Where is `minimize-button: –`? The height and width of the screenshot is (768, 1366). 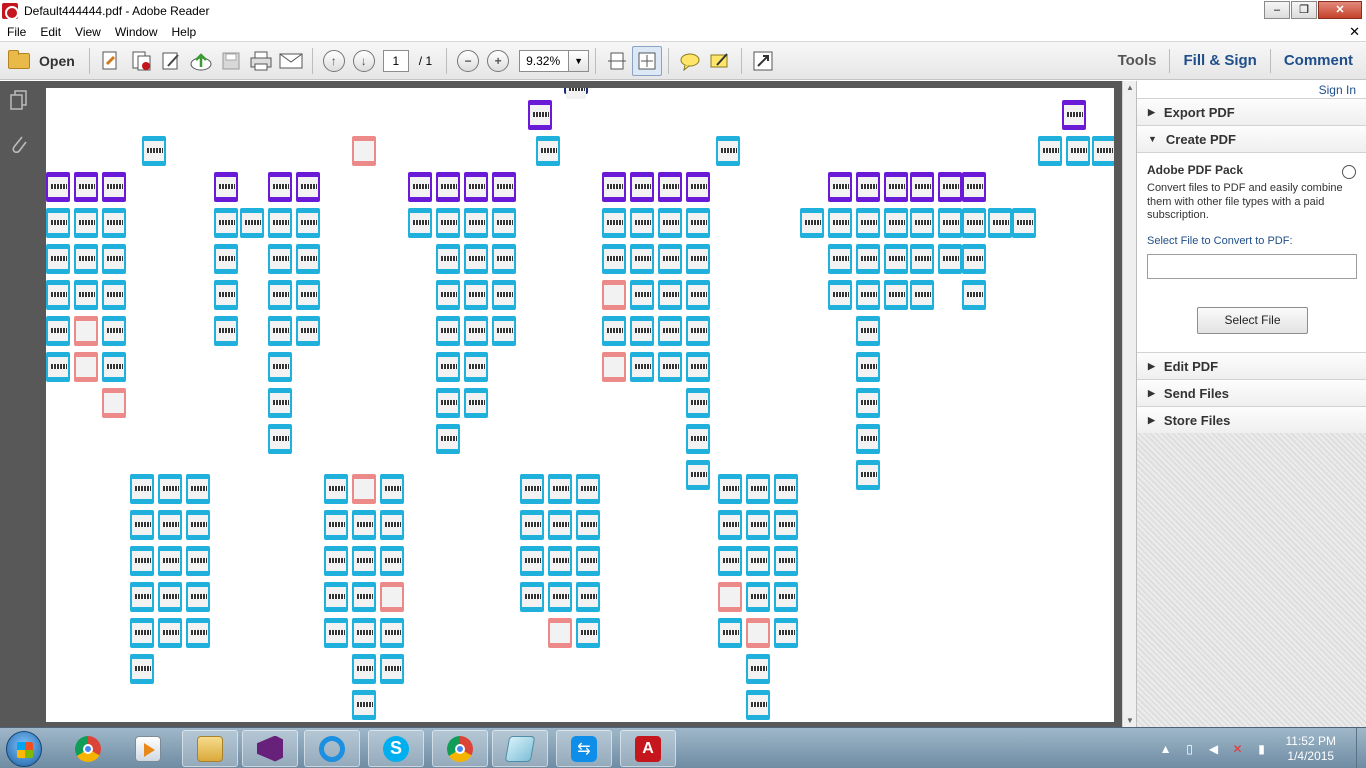
minimize-button: – is located at coordinates (1277, 10).